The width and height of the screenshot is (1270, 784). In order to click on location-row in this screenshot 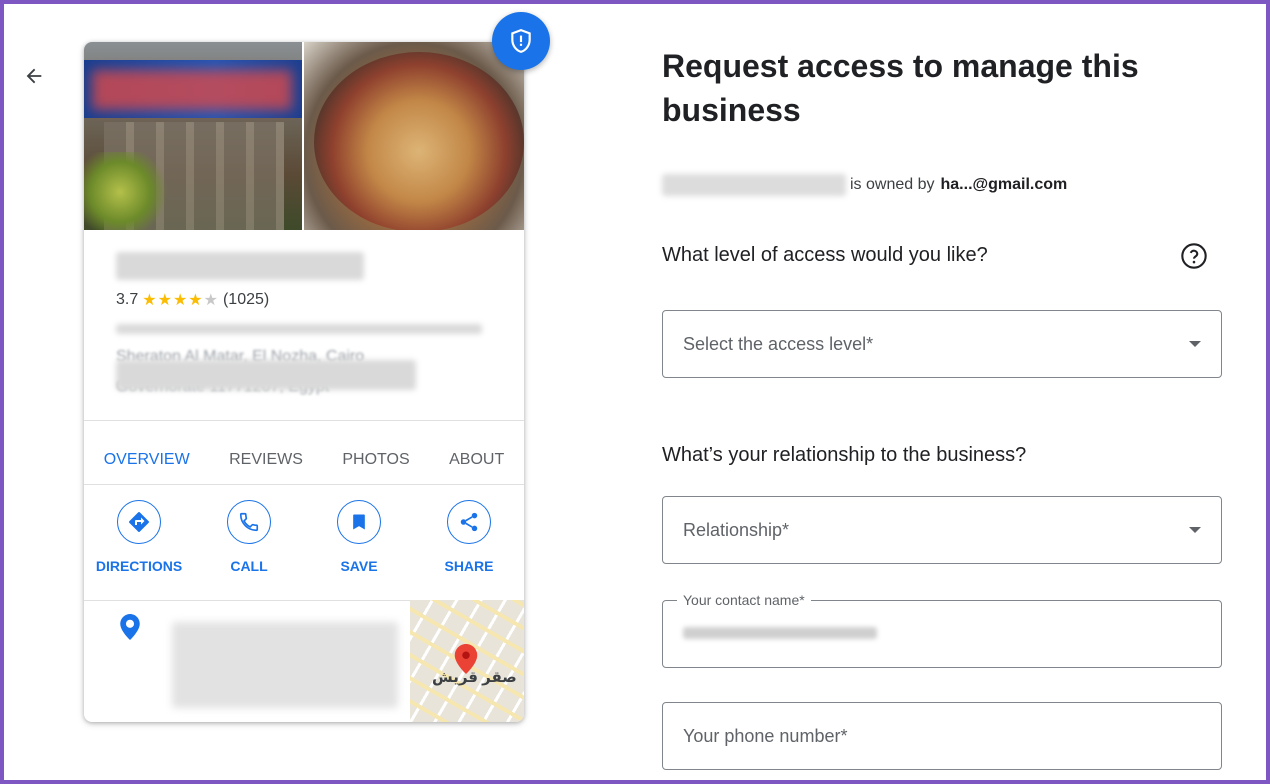, I will do `click(130, 629)`.